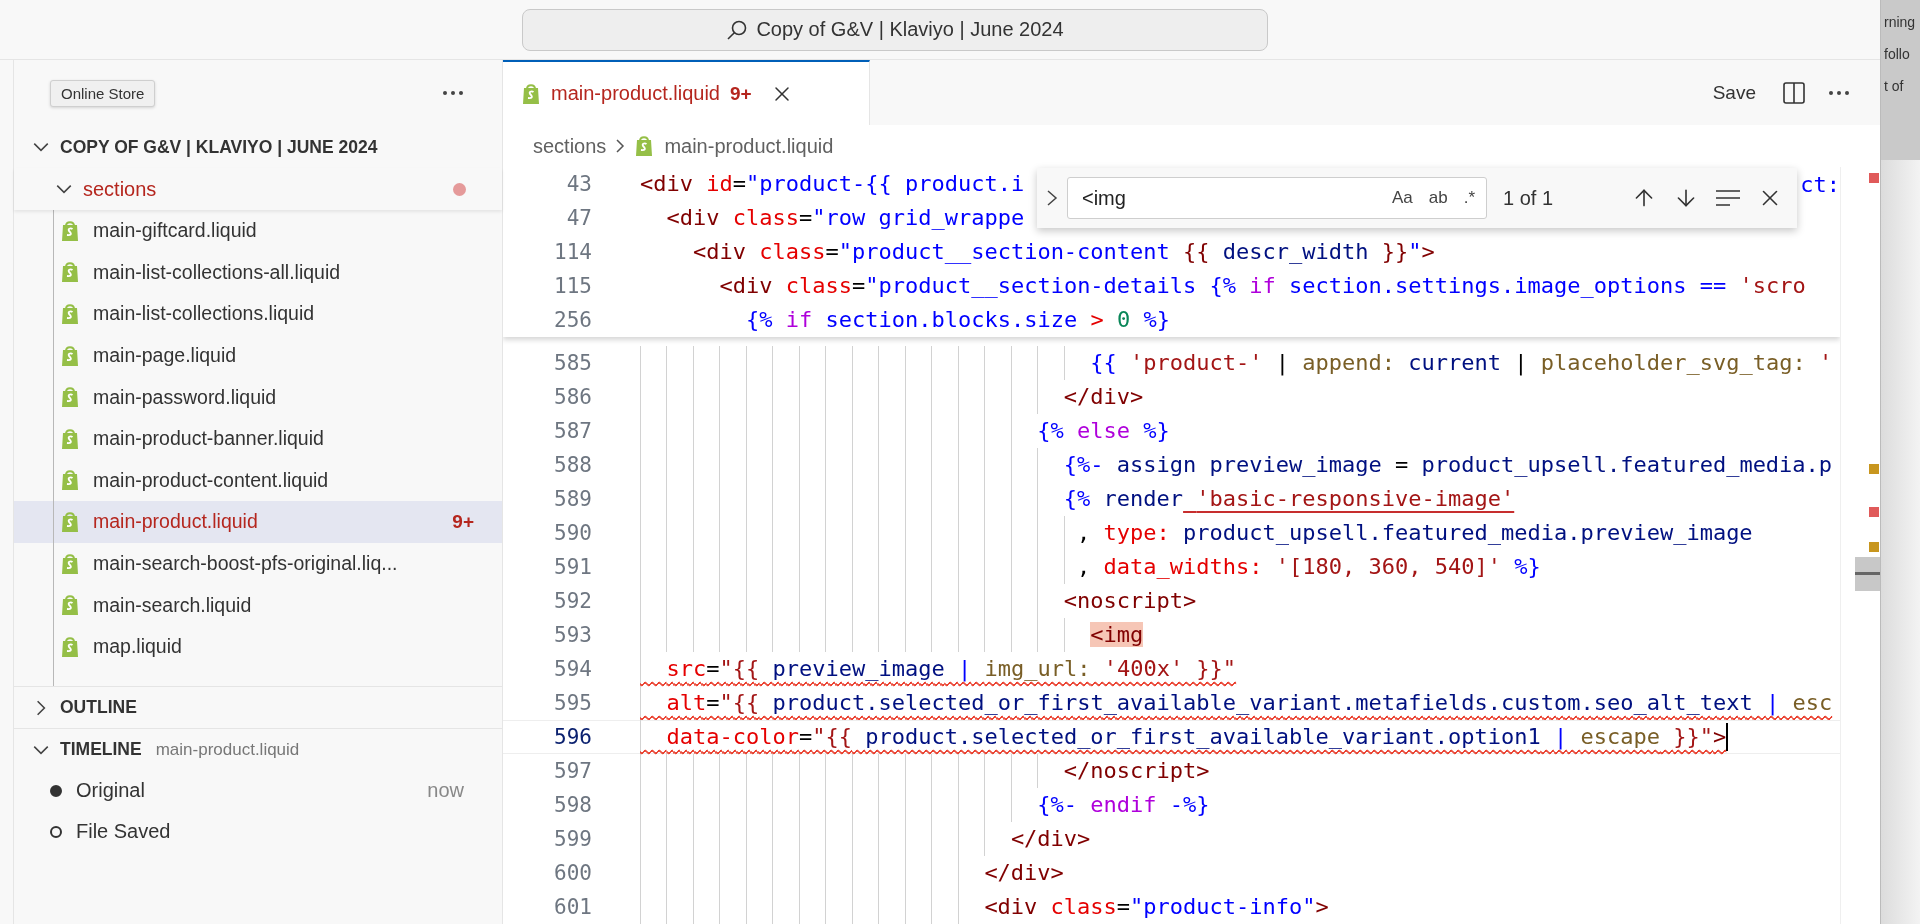 Image resolution: width=1920 pixels, height=924 pixels. Describe the element at coordinates (258, 189) in the screenshot. I see `folder-item: sections` at that location.